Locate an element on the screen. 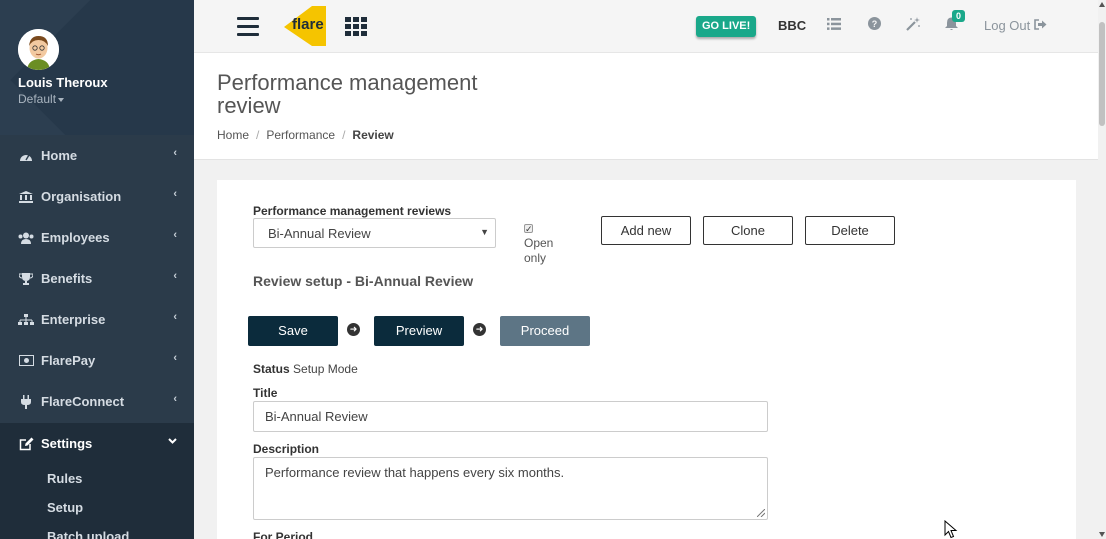 The height and width of the screenshot is (539, 1106). edit-icon is located at coordinates (26, 444).